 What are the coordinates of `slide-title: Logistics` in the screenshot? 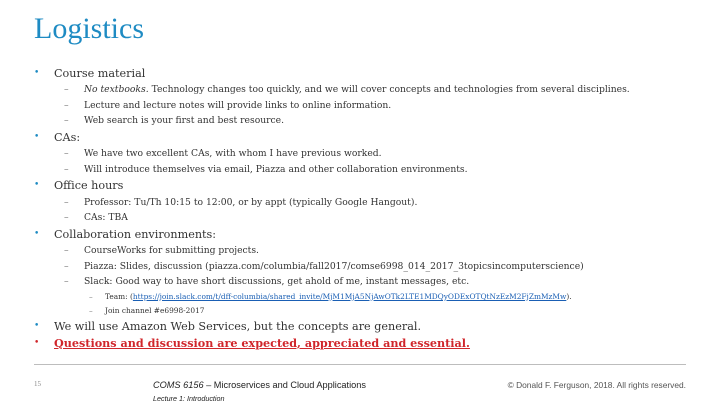 It's located at (89, 28).